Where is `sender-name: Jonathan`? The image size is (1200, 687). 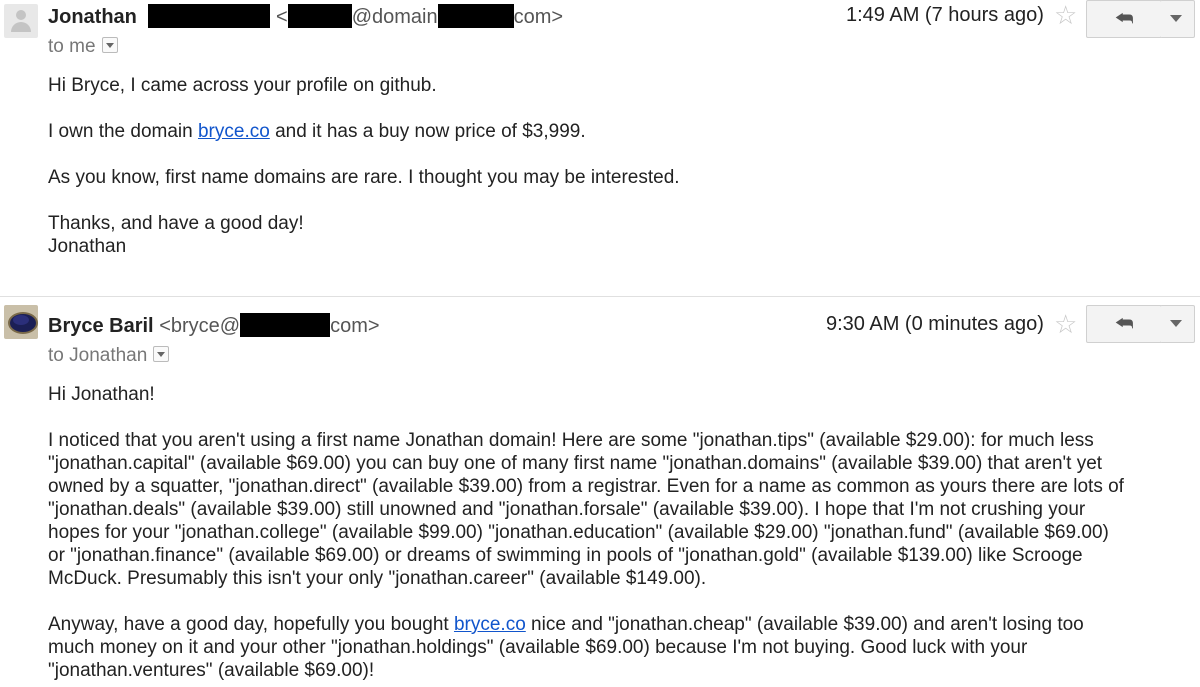 sender-name: Jonathan is located at coordinates (92, 17).